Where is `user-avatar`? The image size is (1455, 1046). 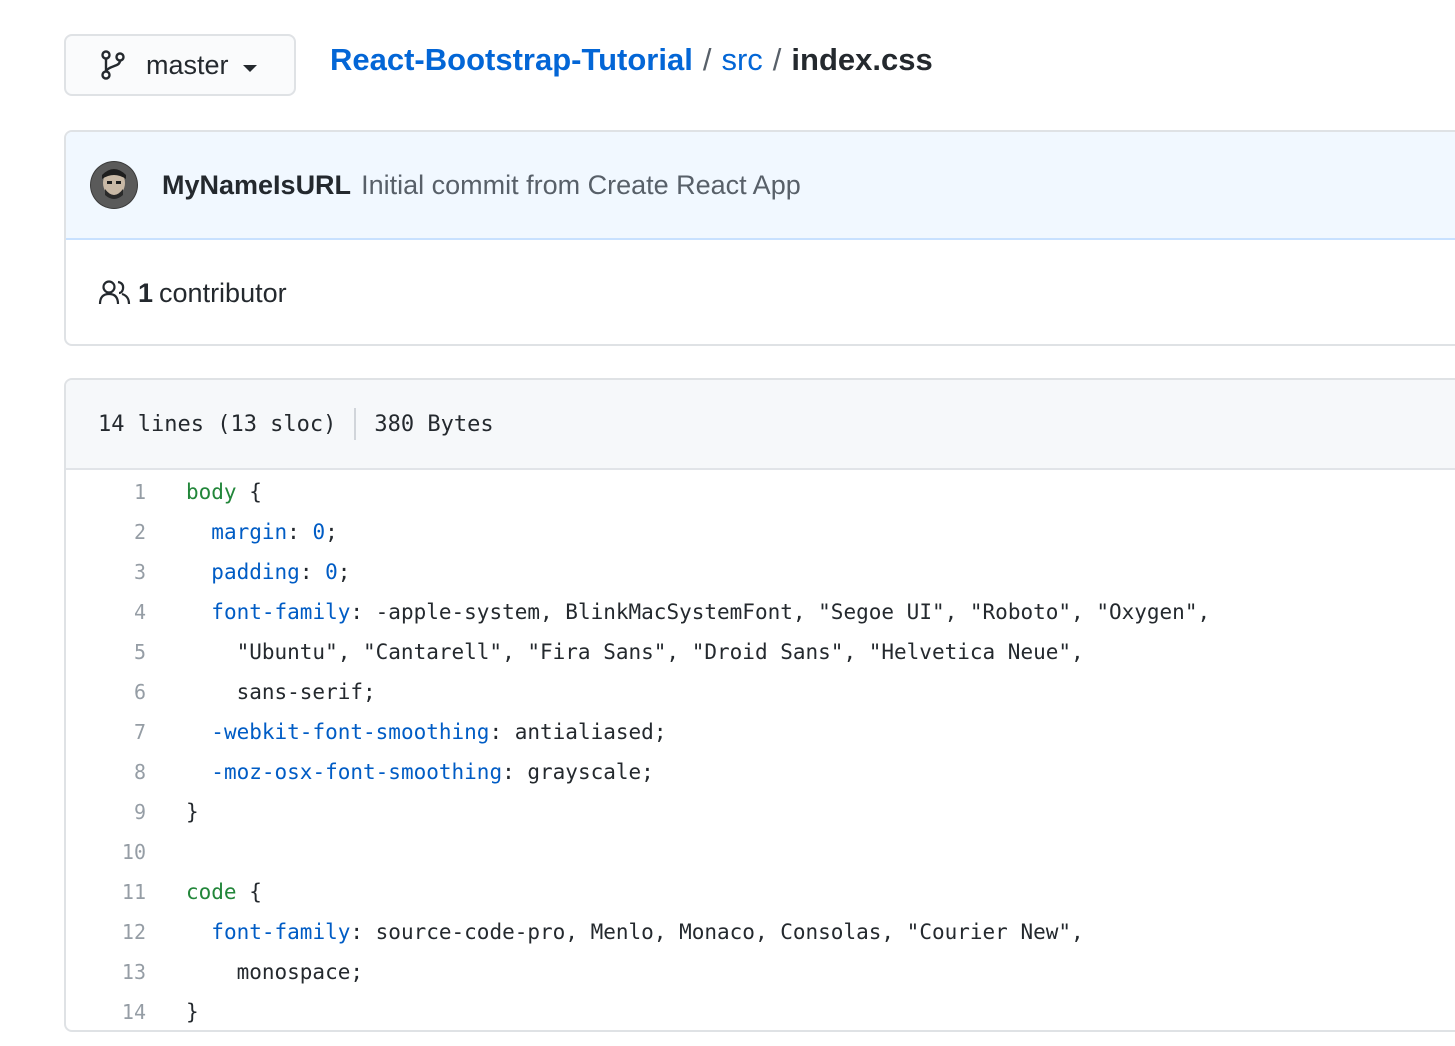 user-avatar is located at coordinates (114, 185).